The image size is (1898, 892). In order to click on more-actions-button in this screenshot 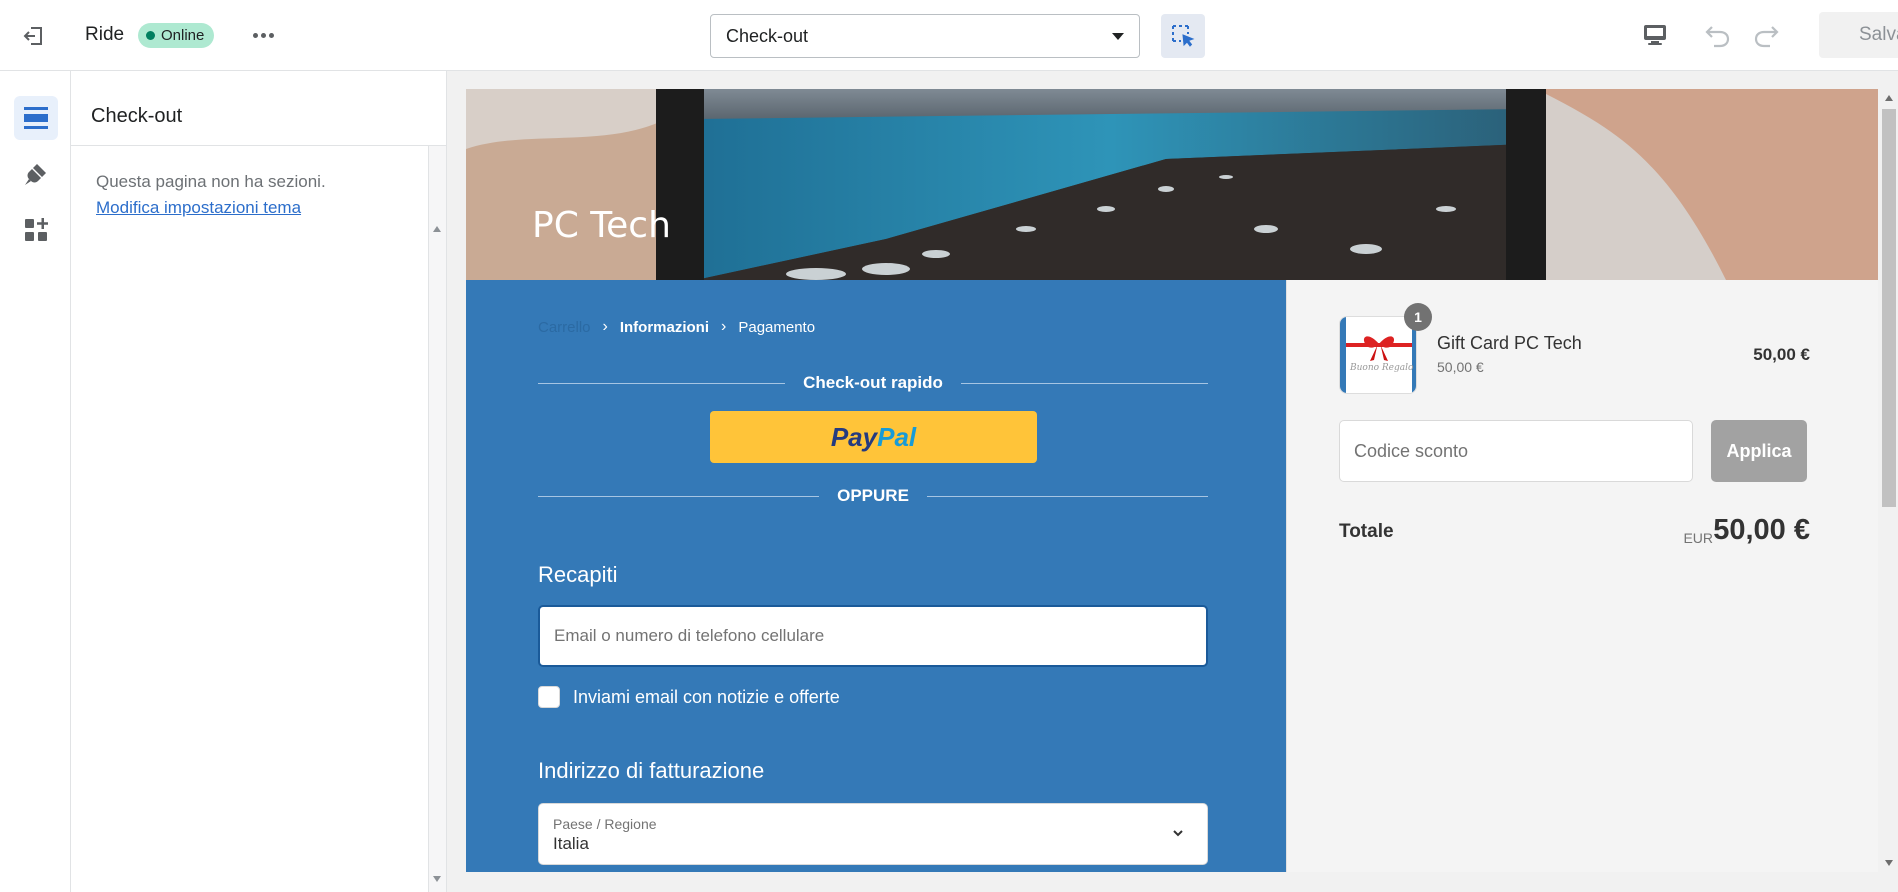, I will do `click(263, 35)`.